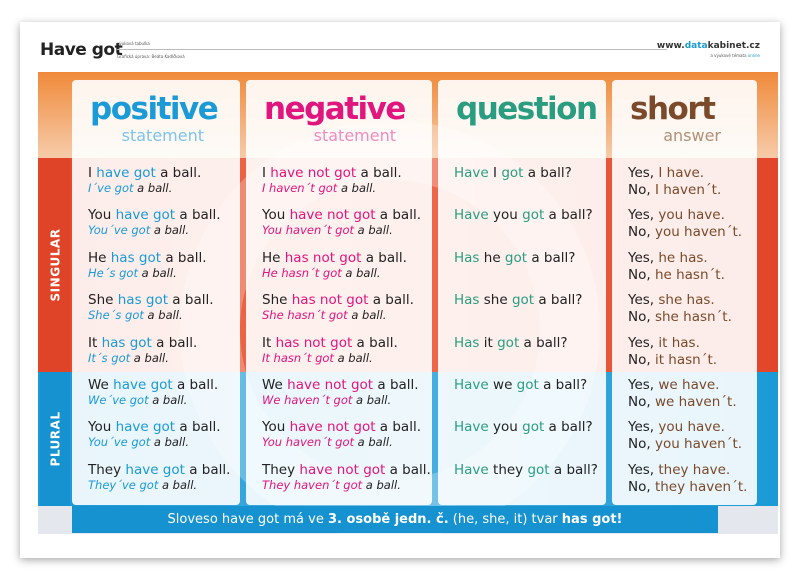 Image resolution: width=800 pixels, height=580 pixels. Describe the element at coordinates (136, 257) in the screenshot. I see `highlight-text: has got` at that location.